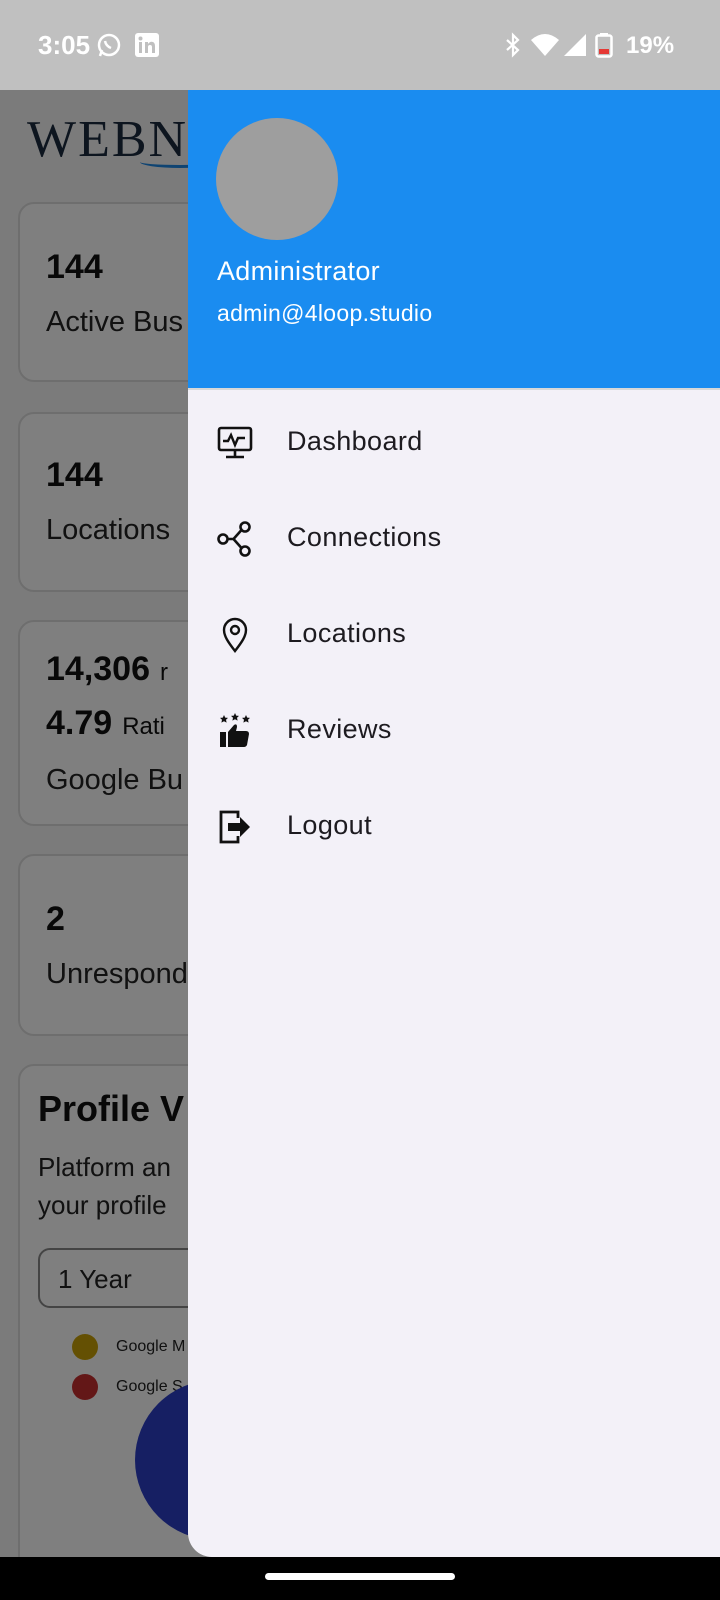 This screenshot has height=1600, width=720. Describe the element at coordinates (604, 45) in the screenshot. I see `battery-icon` at that location.